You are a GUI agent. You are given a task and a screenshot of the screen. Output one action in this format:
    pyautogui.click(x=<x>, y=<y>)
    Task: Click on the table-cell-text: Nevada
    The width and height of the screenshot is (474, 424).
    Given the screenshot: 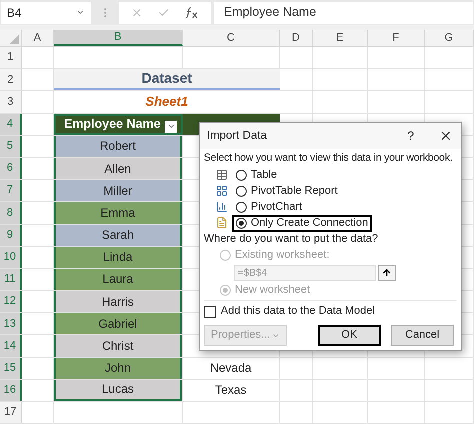 What is the action you would take?
    pyautogui.click(x=231, y=369)
    